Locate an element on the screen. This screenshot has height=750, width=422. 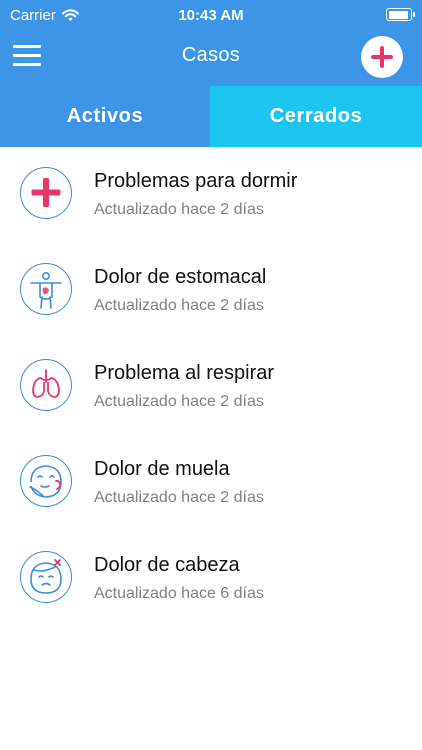
tab-cerrados: Cerrados is located at coordinates (316, 116).